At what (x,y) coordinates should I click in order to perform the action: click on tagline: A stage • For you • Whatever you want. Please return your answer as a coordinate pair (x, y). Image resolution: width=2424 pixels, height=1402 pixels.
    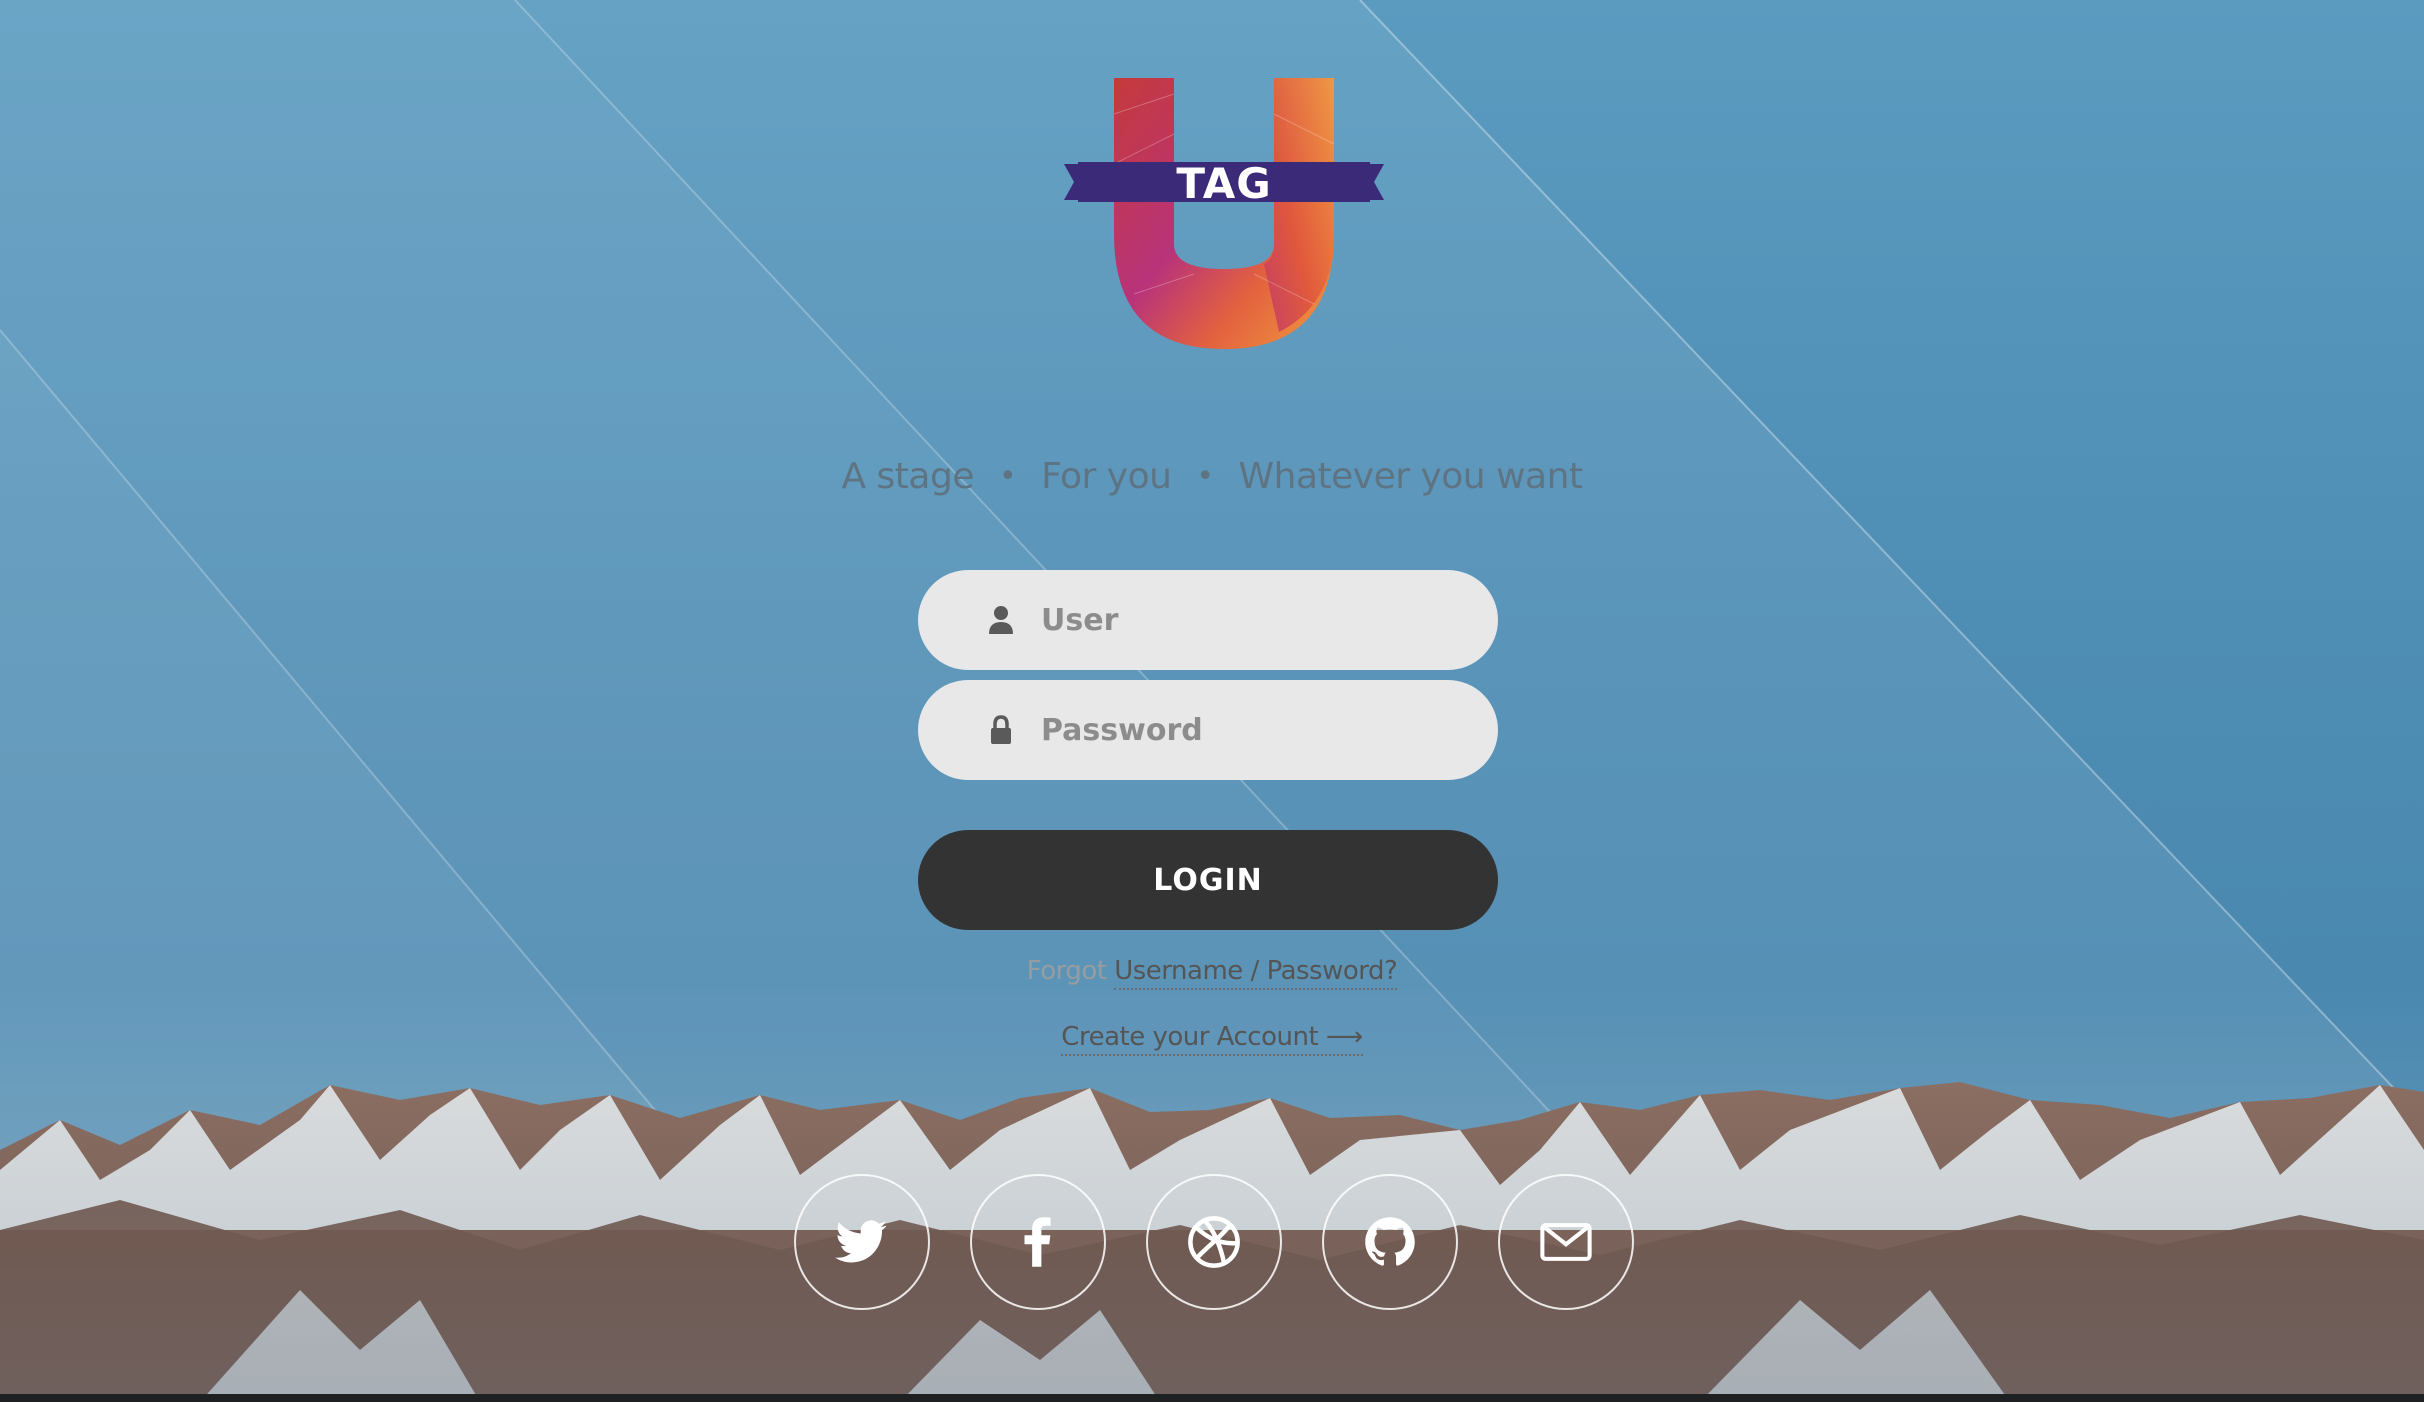
    Looking at the image, I should click on (1212, 476).